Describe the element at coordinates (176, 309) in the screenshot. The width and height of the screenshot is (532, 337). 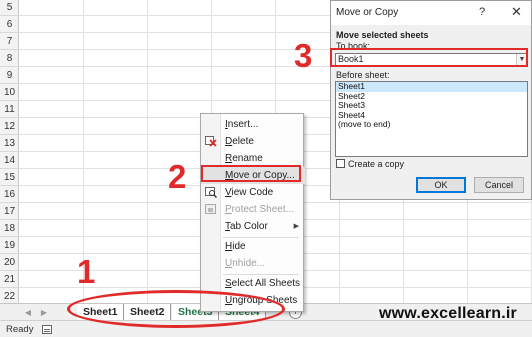
I see `annotation-oval-tabs` at that location.